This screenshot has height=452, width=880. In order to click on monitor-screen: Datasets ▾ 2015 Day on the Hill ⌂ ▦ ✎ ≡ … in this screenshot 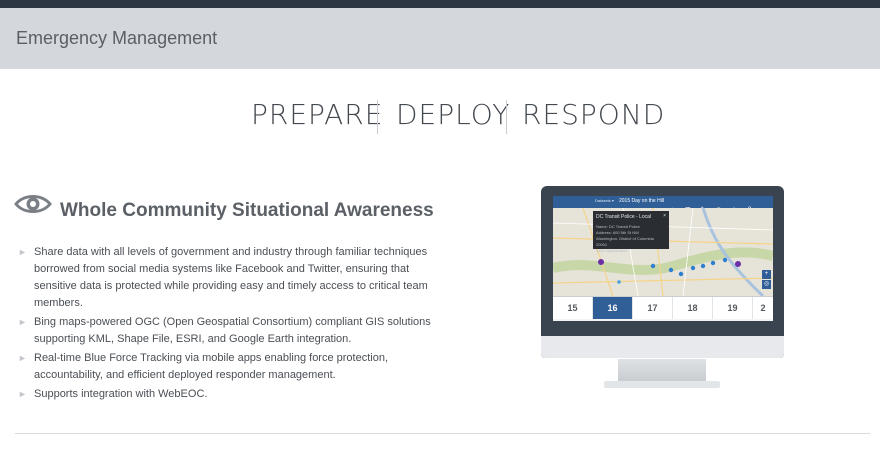, I will do `click(663, 258)`.